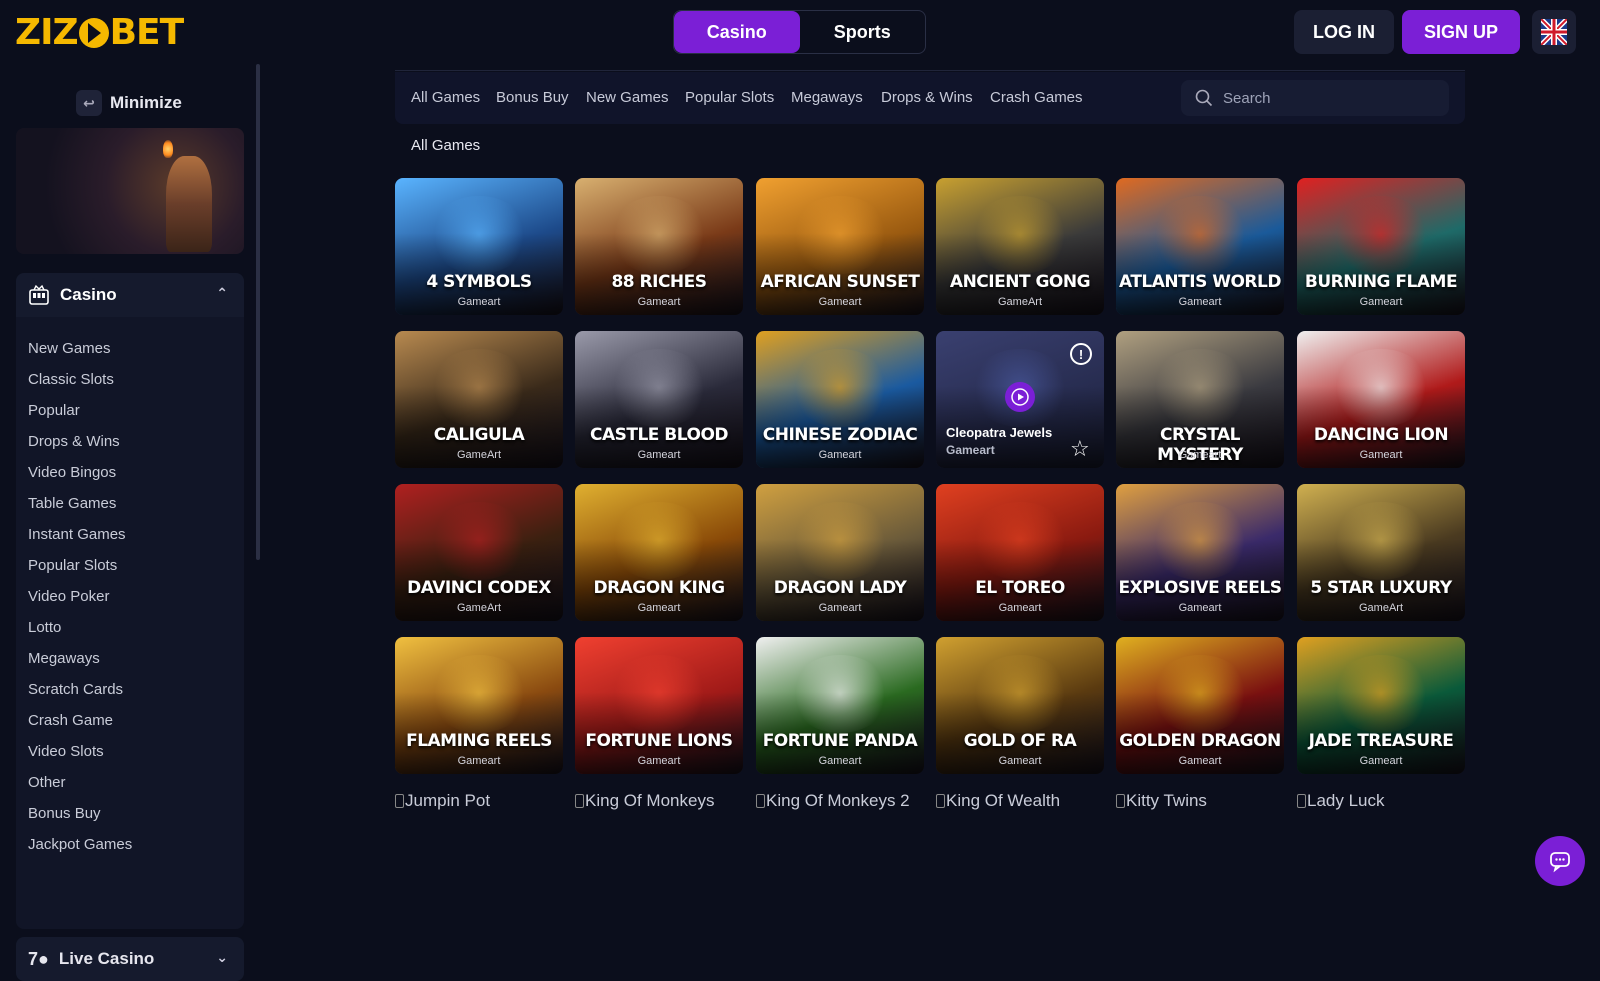 The width and height of the screenshot is (1600, 981). What do you see at coordinates (1020, 705) in the screenshot?
I see `game-tile: Gold Of Ra Gameart` at bounding box center [1020, 705].